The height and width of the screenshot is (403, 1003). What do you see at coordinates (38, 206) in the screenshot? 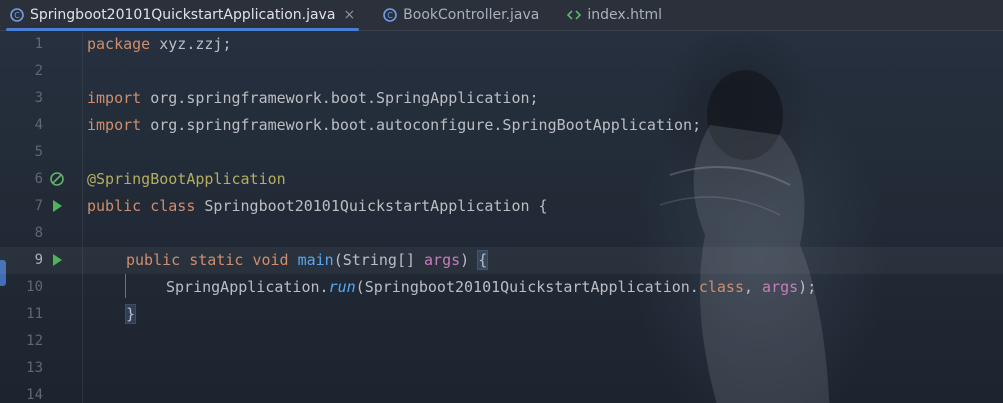
I see `line-number: 7` at bounding box center [38, 206].